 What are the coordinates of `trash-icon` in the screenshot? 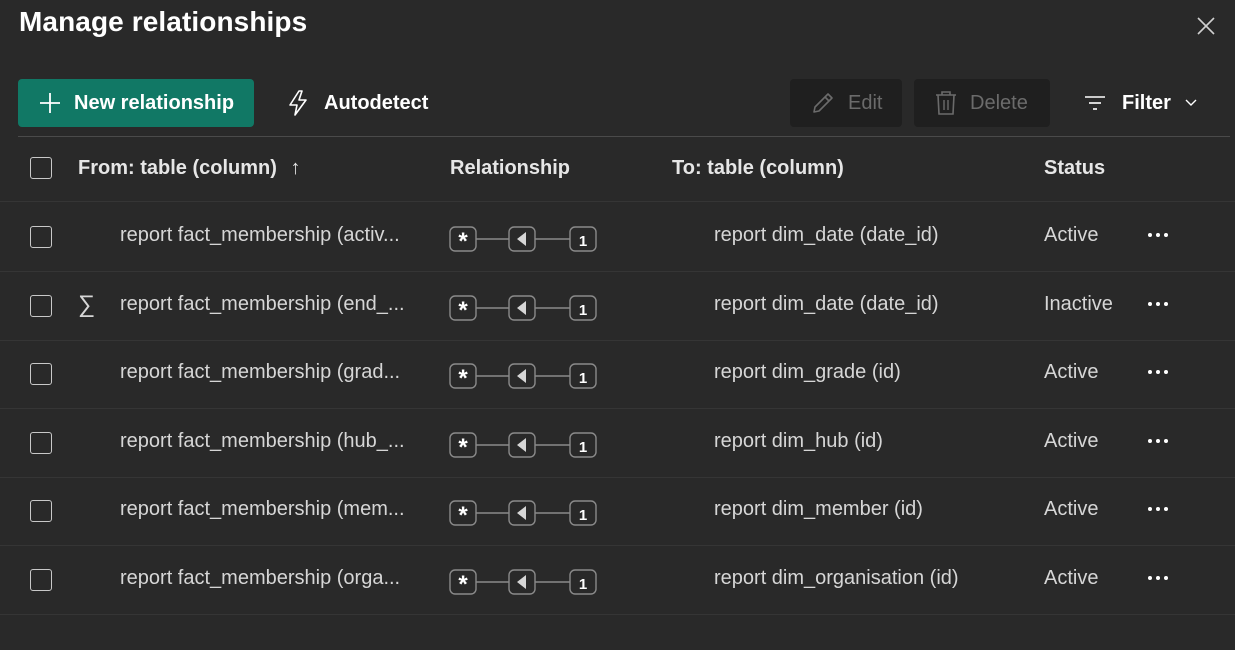 It's located at (946, 103).